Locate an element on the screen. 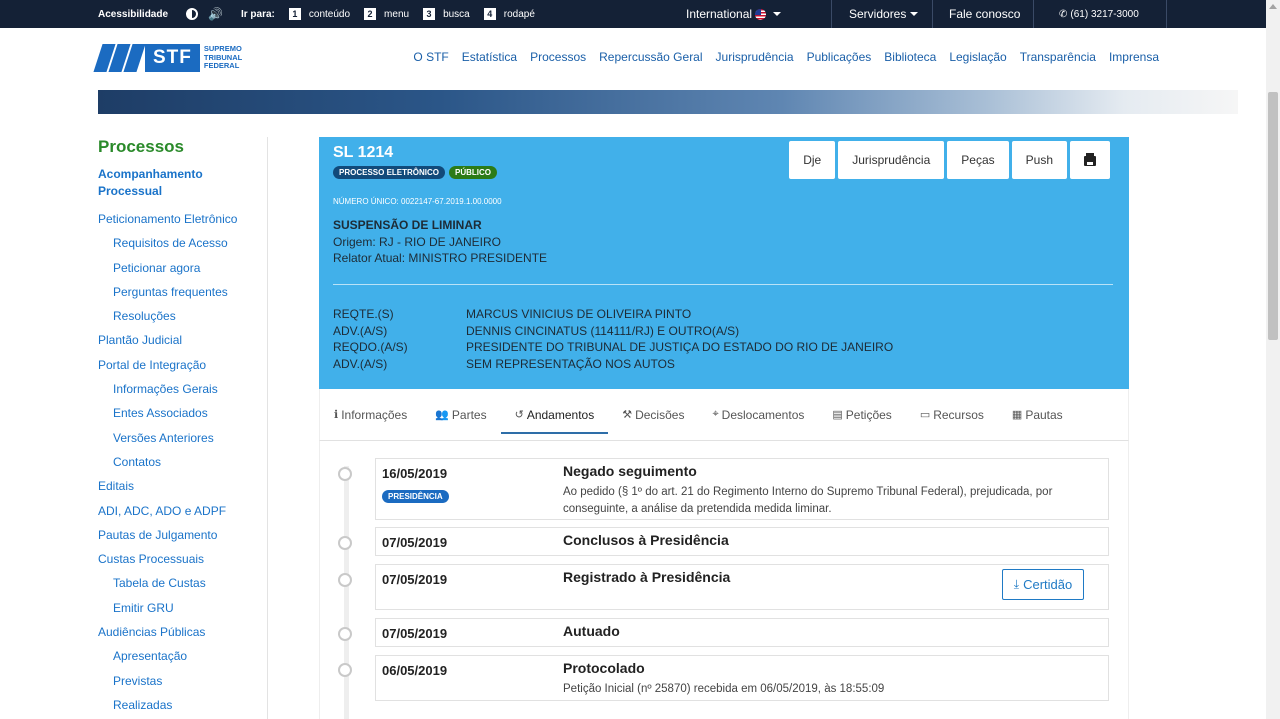  tab-decisoes: ⚒ Decisões is located at coordinates (653, 415).